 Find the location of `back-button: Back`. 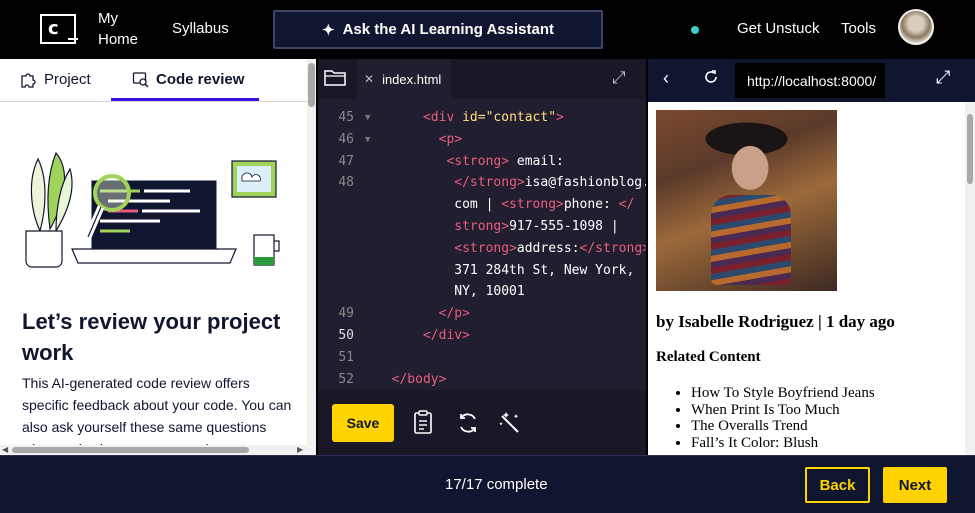

back-button: Back is located at coordinates (837, 485).